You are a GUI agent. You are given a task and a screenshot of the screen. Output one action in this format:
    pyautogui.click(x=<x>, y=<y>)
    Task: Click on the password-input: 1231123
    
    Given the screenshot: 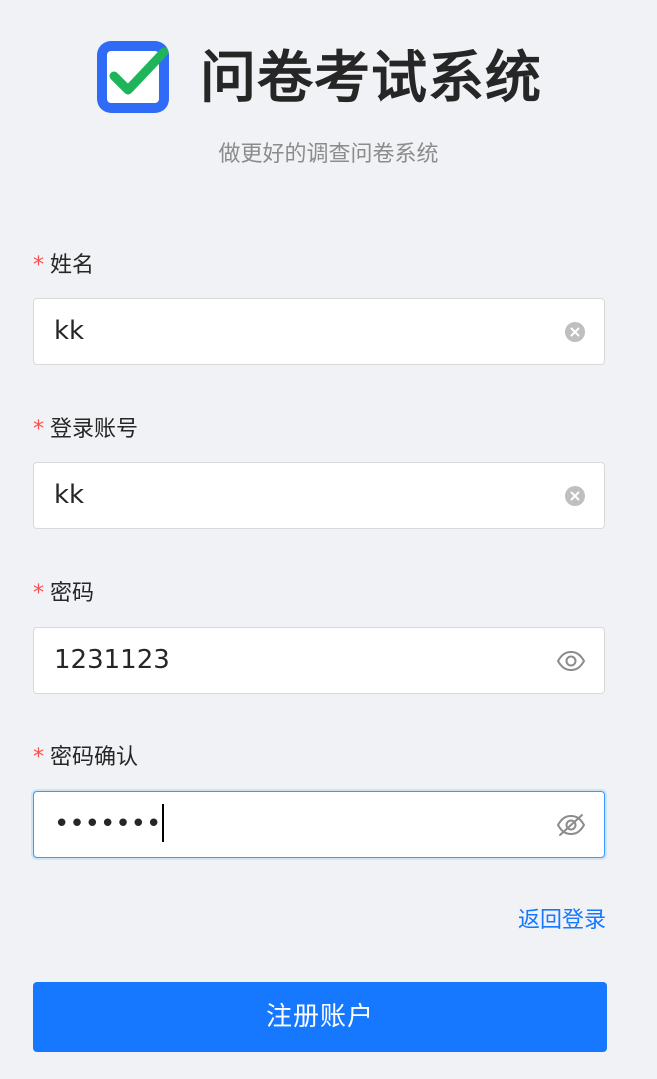 What is the action you would take?
    pyautogui.click(x=319, y=660)
    